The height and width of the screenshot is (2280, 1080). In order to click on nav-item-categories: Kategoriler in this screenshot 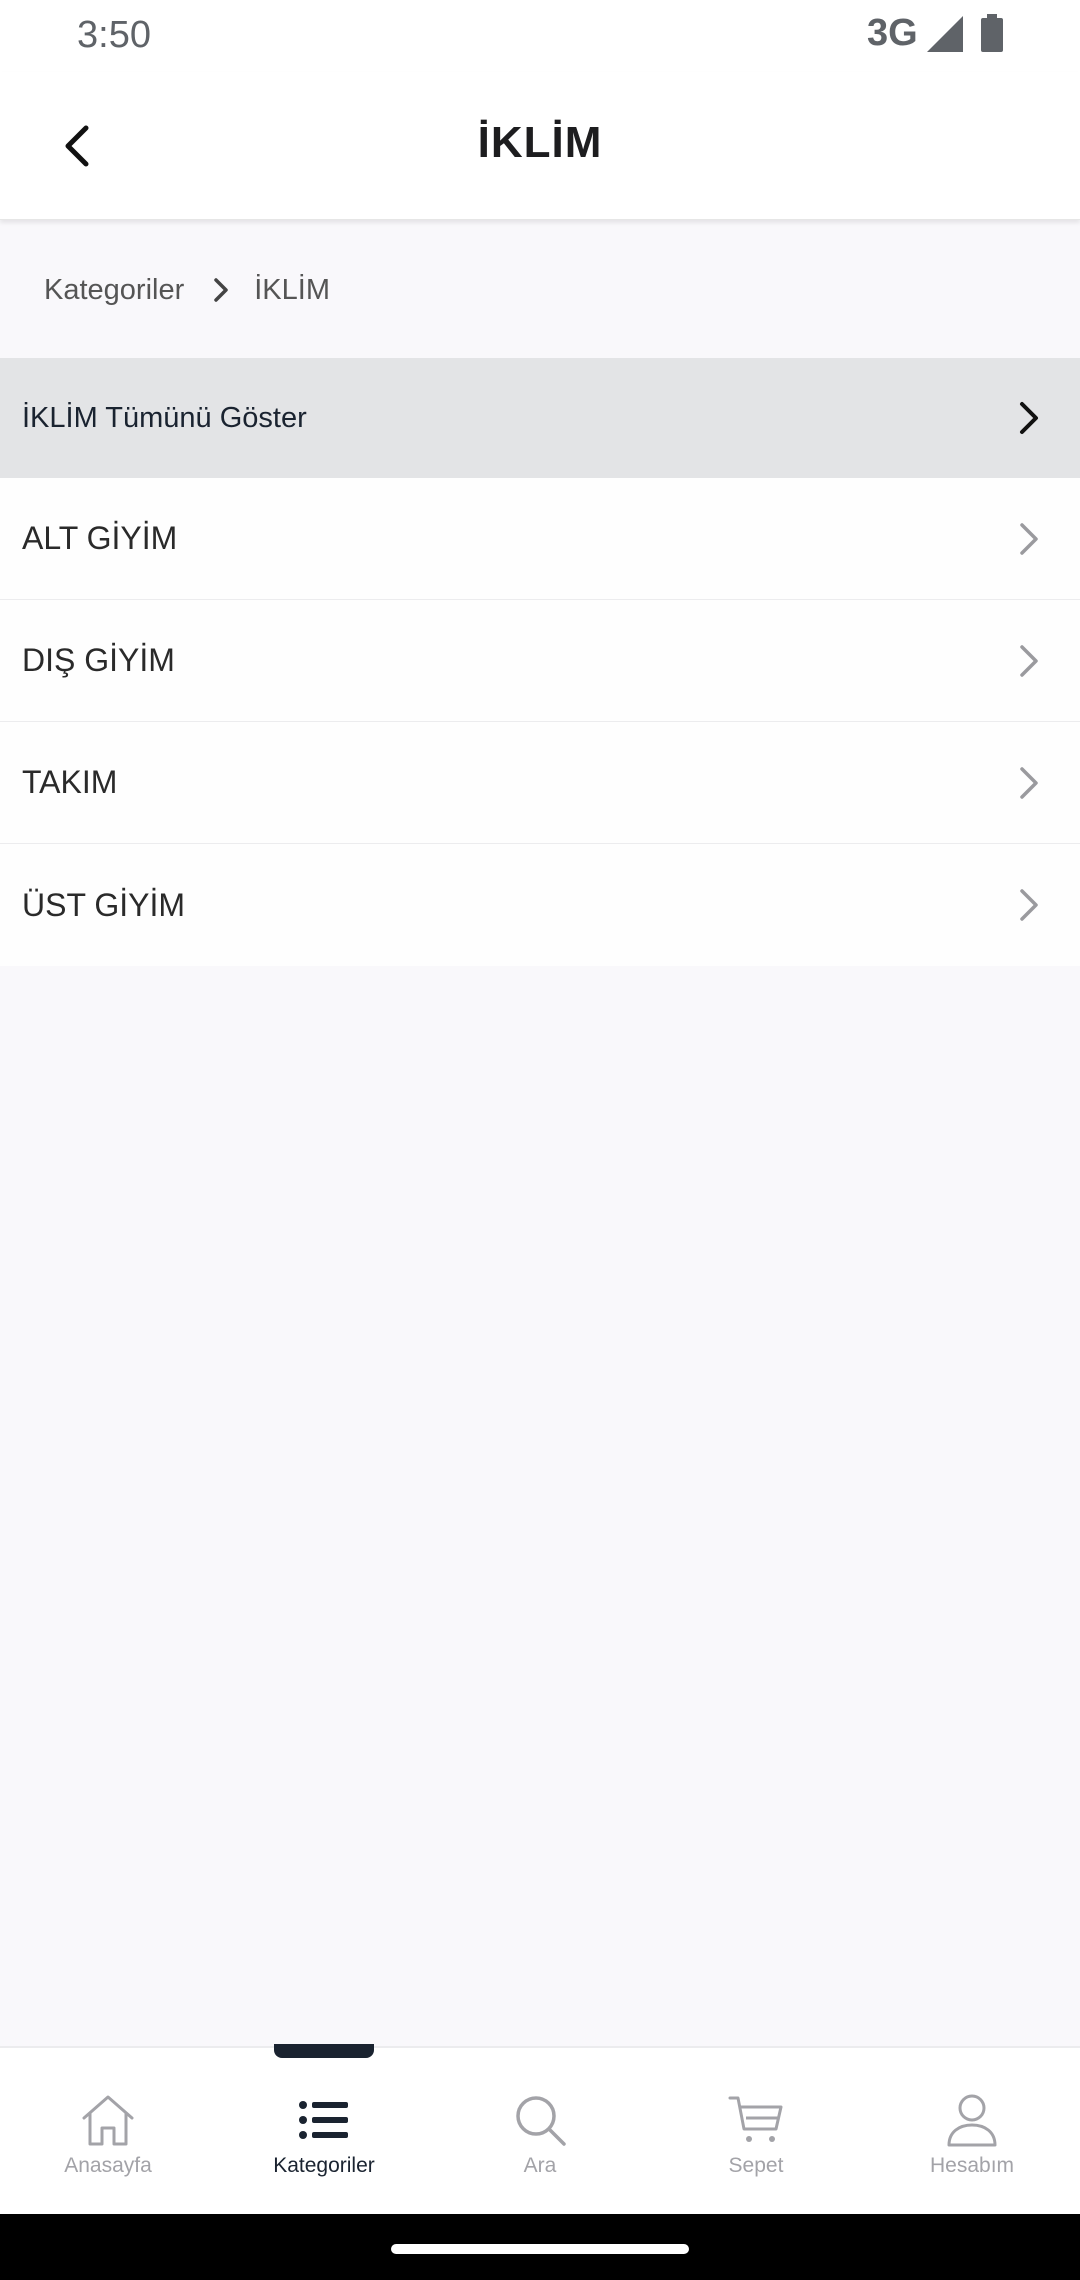, I will do `click(324, 2130)`.